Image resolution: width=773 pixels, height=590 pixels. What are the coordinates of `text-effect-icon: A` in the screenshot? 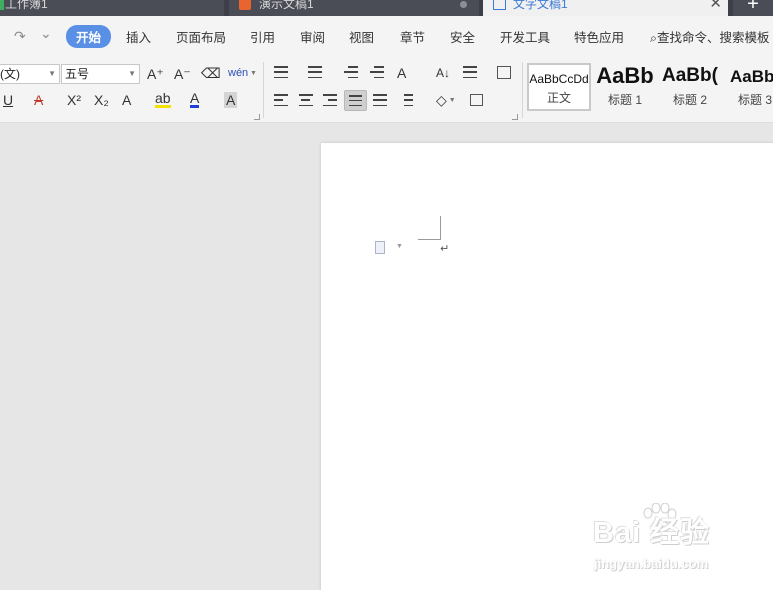 It's located at (126, 100).